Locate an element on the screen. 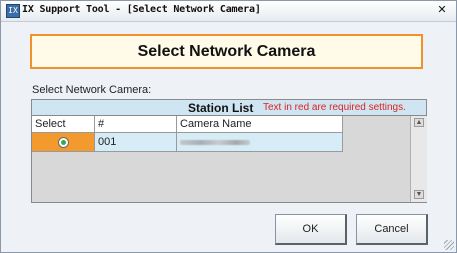 The width and height of the screenshot is (457, 253). page-title: Select Network Camera is located at coordinates (226, 51).